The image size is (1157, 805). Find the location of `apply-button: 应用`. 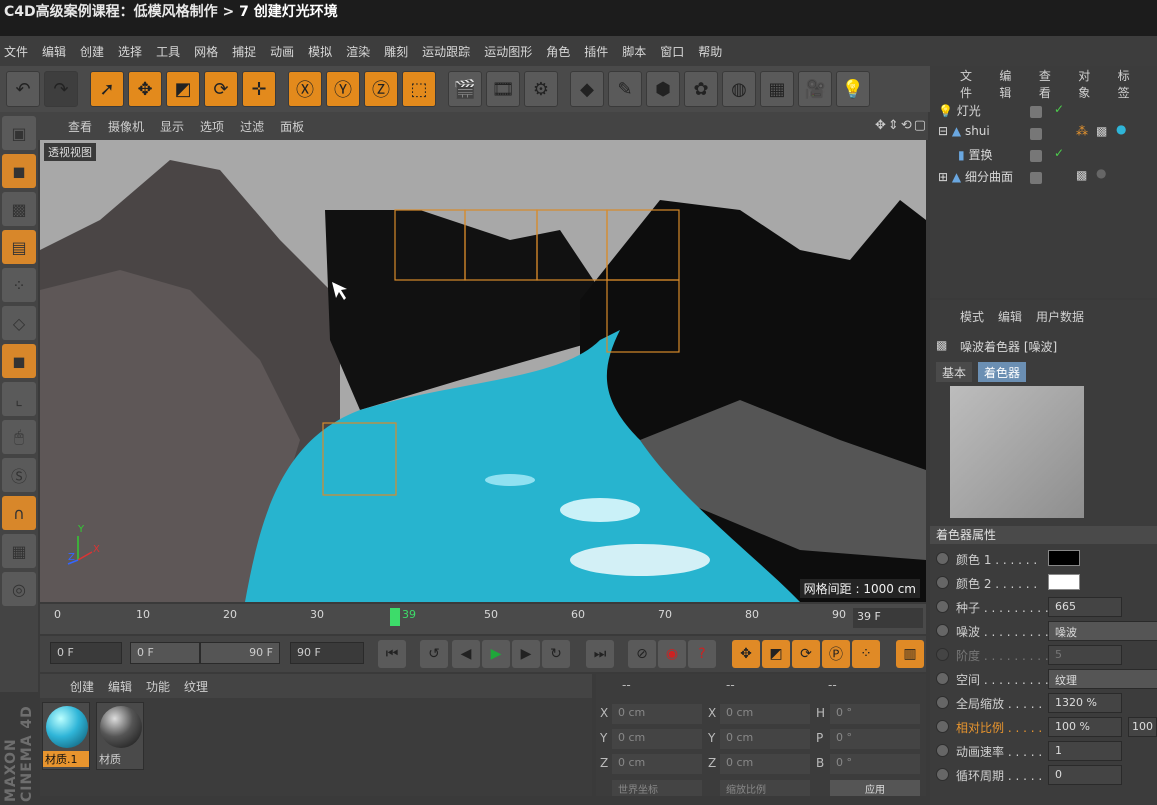

apply-button: 应用 is located at coordinates (875, 788).